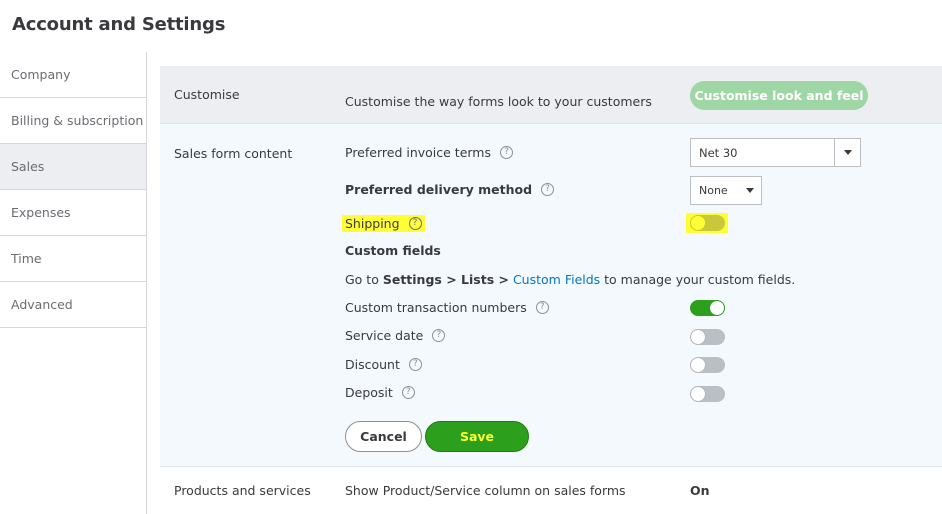  What do you see at coordinates (369, 392) in the screenshot?
I see `deposit-label: Deposit` at bounding box center [369, 392].